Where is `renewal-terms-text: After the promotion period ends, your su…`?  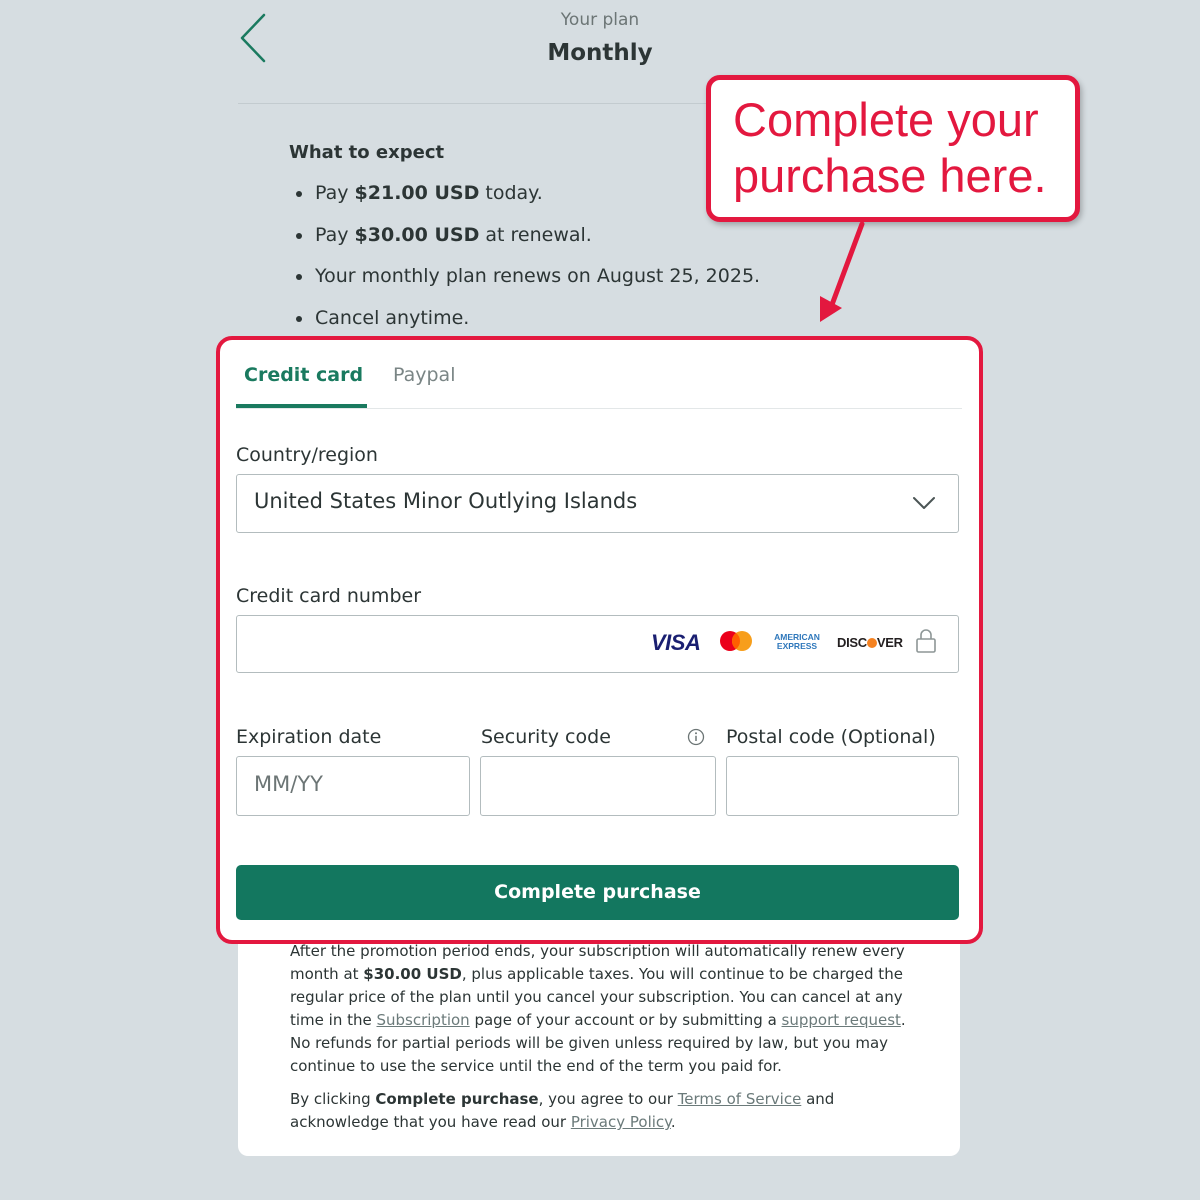
renewal-terms-text: After the promotion period ends, your su… is located at coordinates (598, 1008).